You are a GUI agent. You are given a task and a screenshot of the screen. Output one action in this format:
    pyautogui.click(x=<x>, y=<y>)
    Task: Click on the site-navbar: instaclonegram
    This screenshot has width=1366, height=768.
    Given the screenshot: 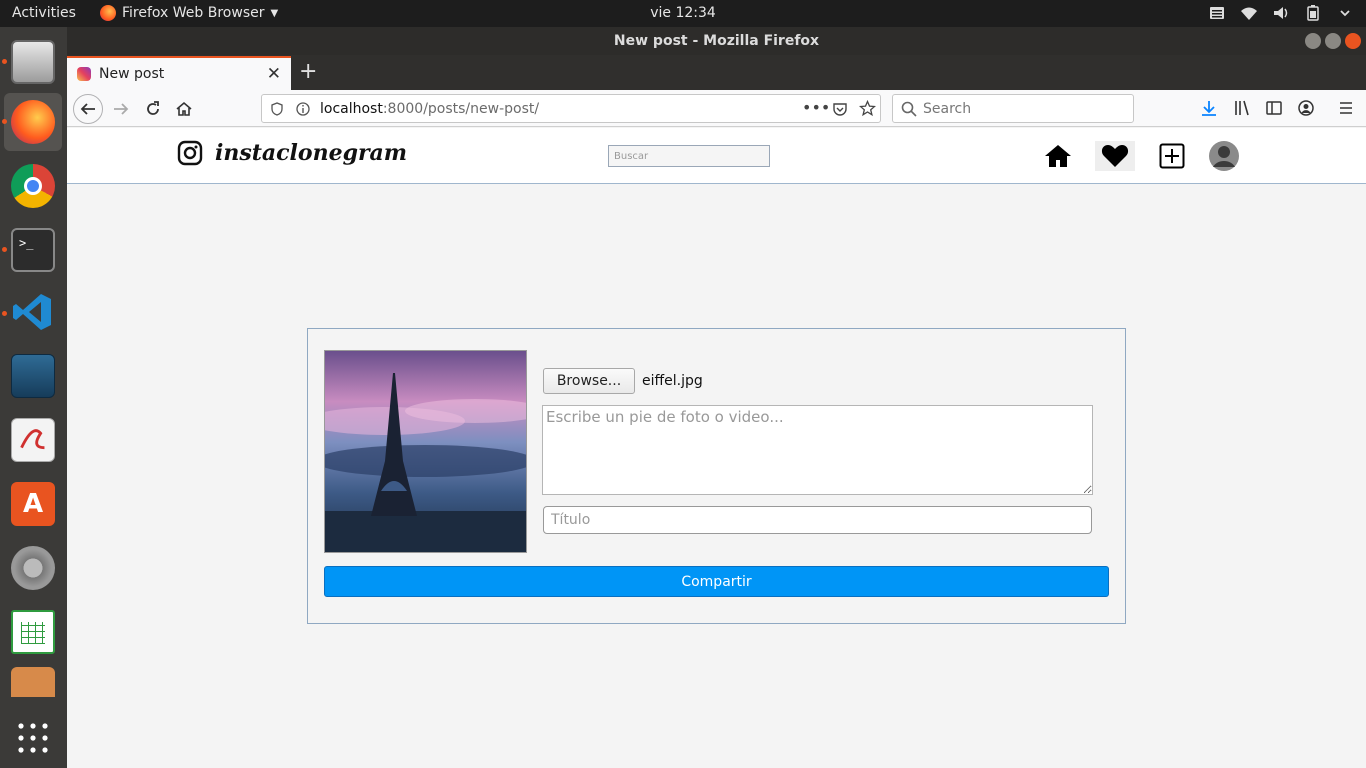 What is the action you would take?
    pyautogui.click(x=716, y=156)
    